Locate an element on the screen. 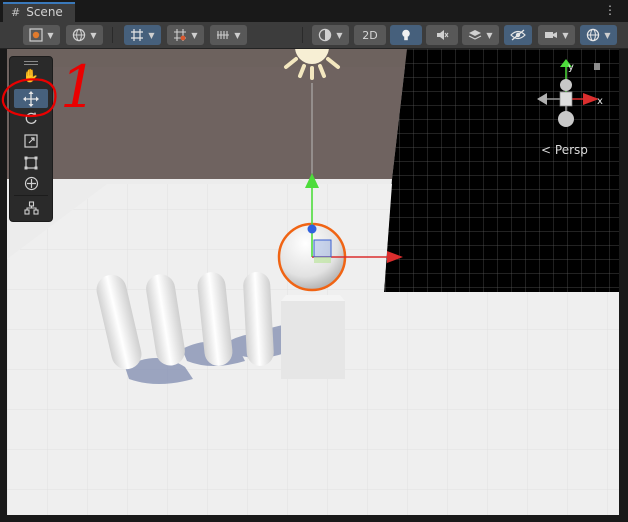 The height and width of the screenshot is (522, 628). transform-icon is located at coordinates (31, 183).